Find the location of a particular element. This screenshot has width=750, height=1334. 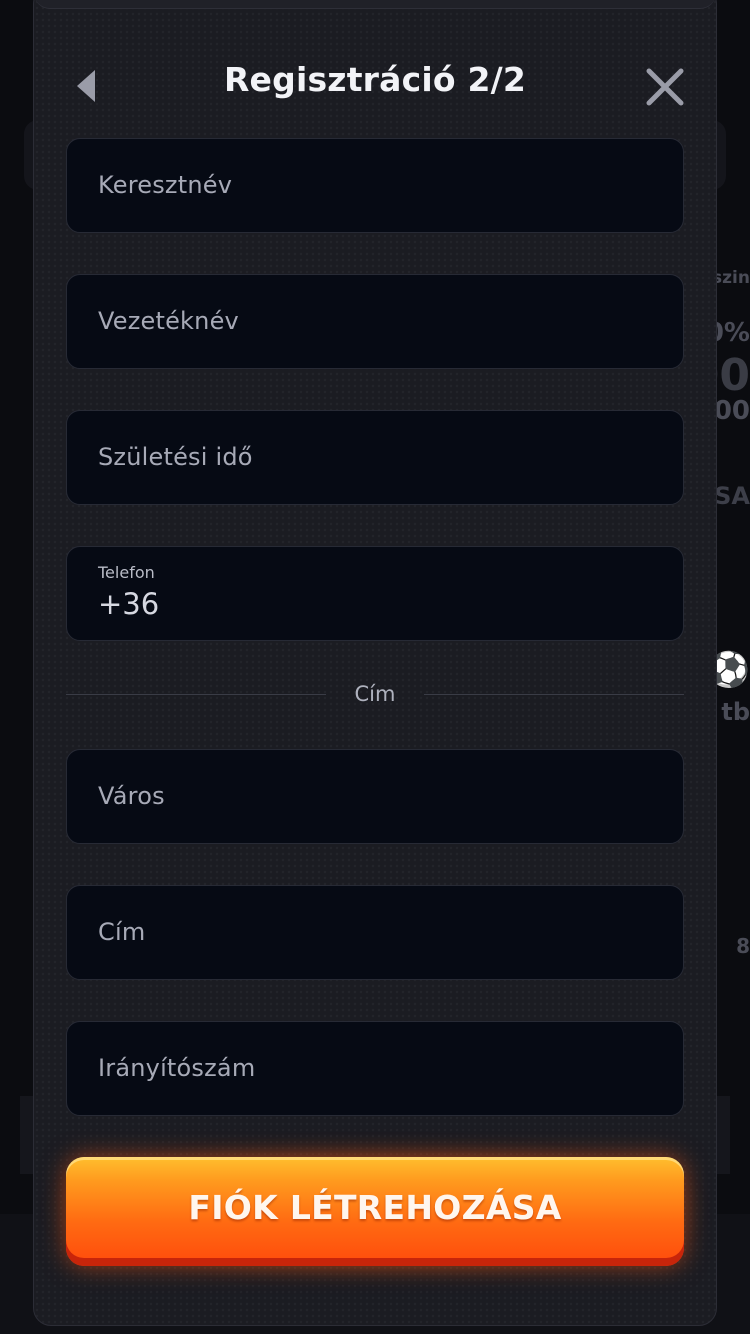

address-field: Cím is located at coordinates (375, 932).